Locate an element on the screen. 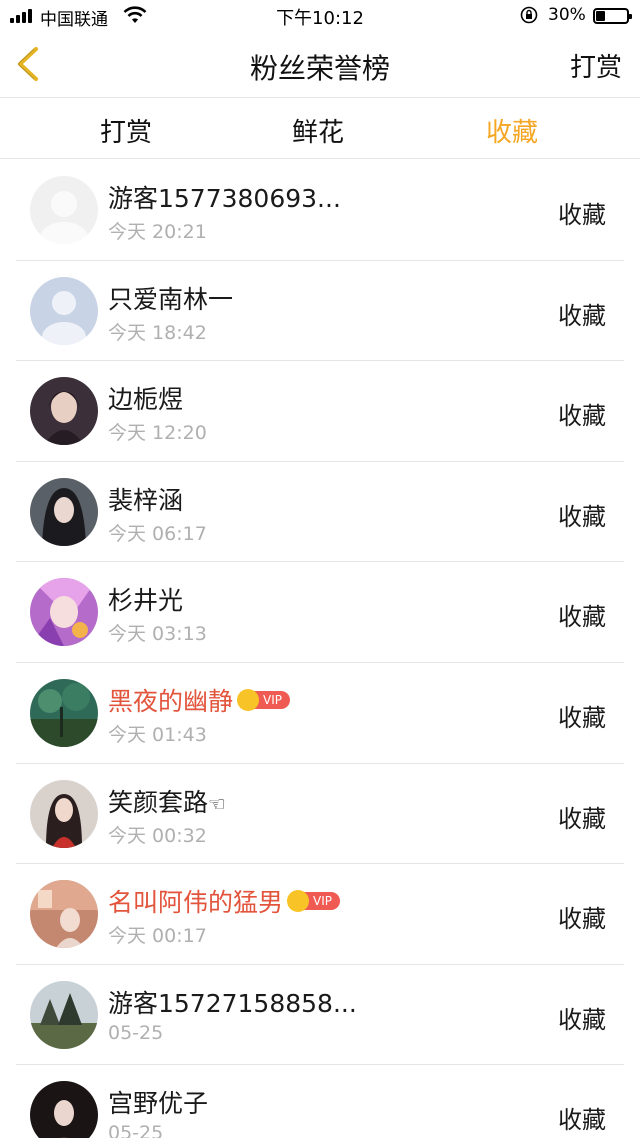  list-item: 游客15727158858... 05-25 收藏 is located at coordinates (320, 1015).